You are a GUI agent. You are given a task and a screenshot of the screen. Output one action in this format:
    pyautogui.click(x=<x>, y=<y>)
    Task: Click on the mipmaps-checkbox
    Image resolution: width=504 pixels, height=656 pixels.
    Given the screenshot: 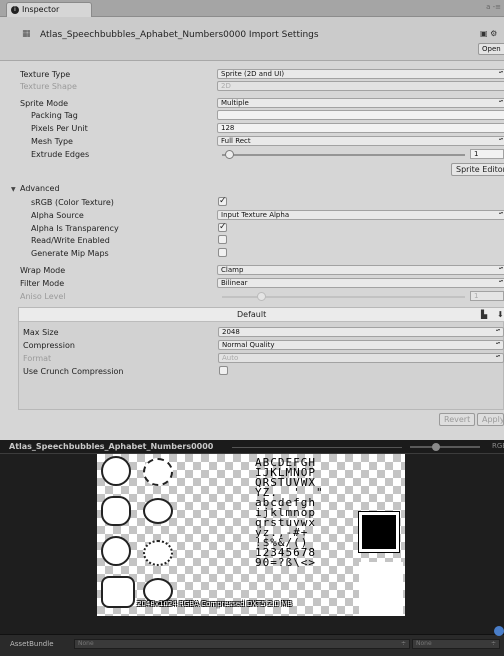 What is the action you would take?
    pyautogui.click(x=222, y=252)
    